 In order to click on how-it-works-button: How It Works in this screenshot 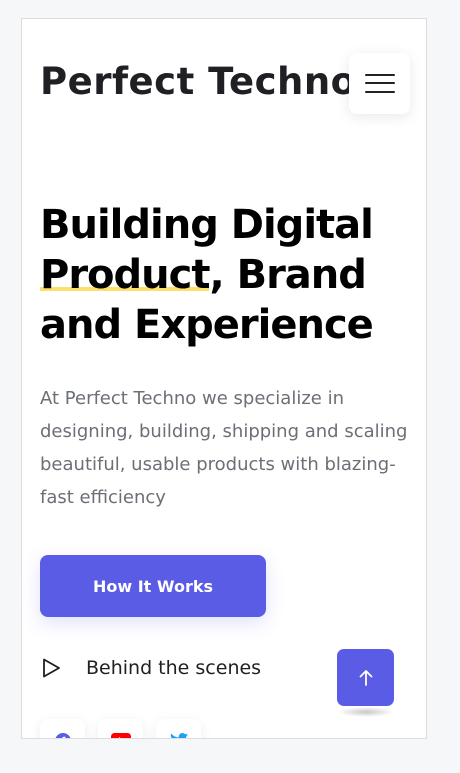, I will do `click(153, 586)`.